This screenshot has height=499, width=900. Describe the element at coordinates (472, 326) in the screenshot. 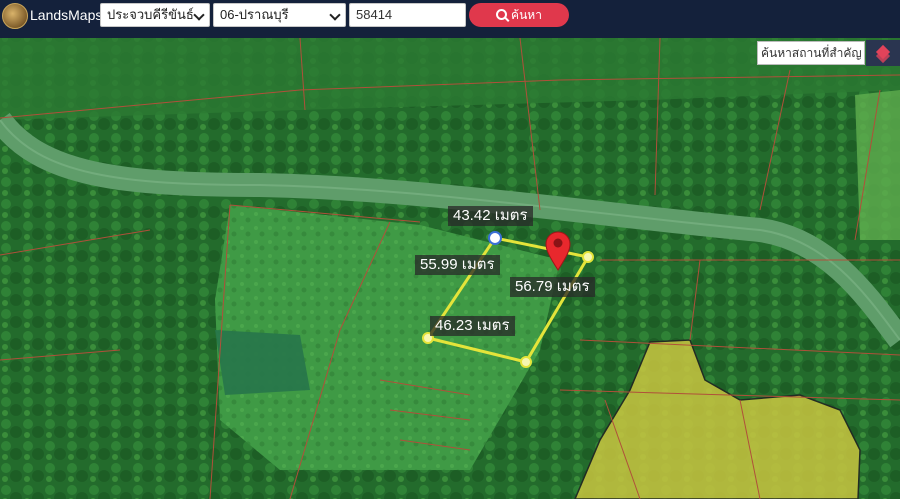

I see `distance-label-bottom: 46.23 เมตร` at that location.